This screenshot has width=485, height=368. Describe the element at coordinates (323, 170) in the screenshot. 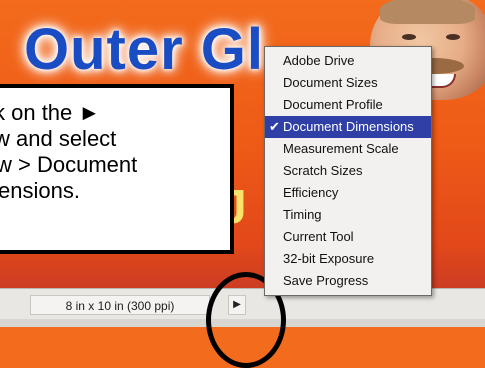

I see `menu-item-label: Scratch Sizes` at that location.